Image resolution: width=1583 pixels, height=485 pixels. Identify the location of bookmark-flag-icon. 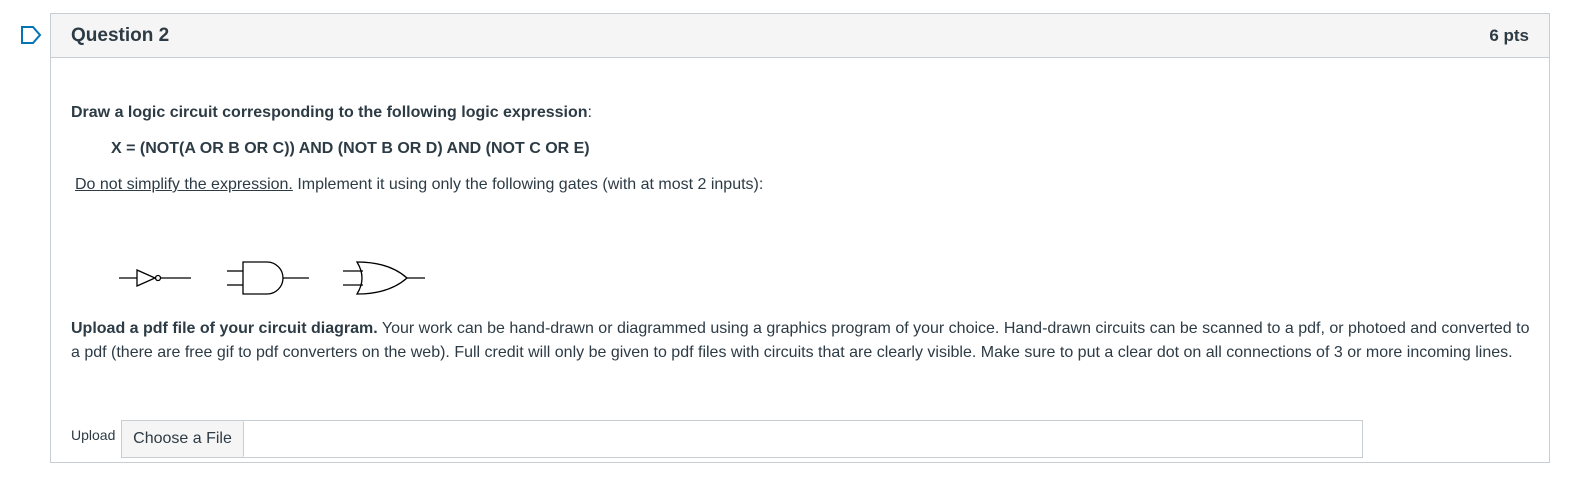
(31, 35).